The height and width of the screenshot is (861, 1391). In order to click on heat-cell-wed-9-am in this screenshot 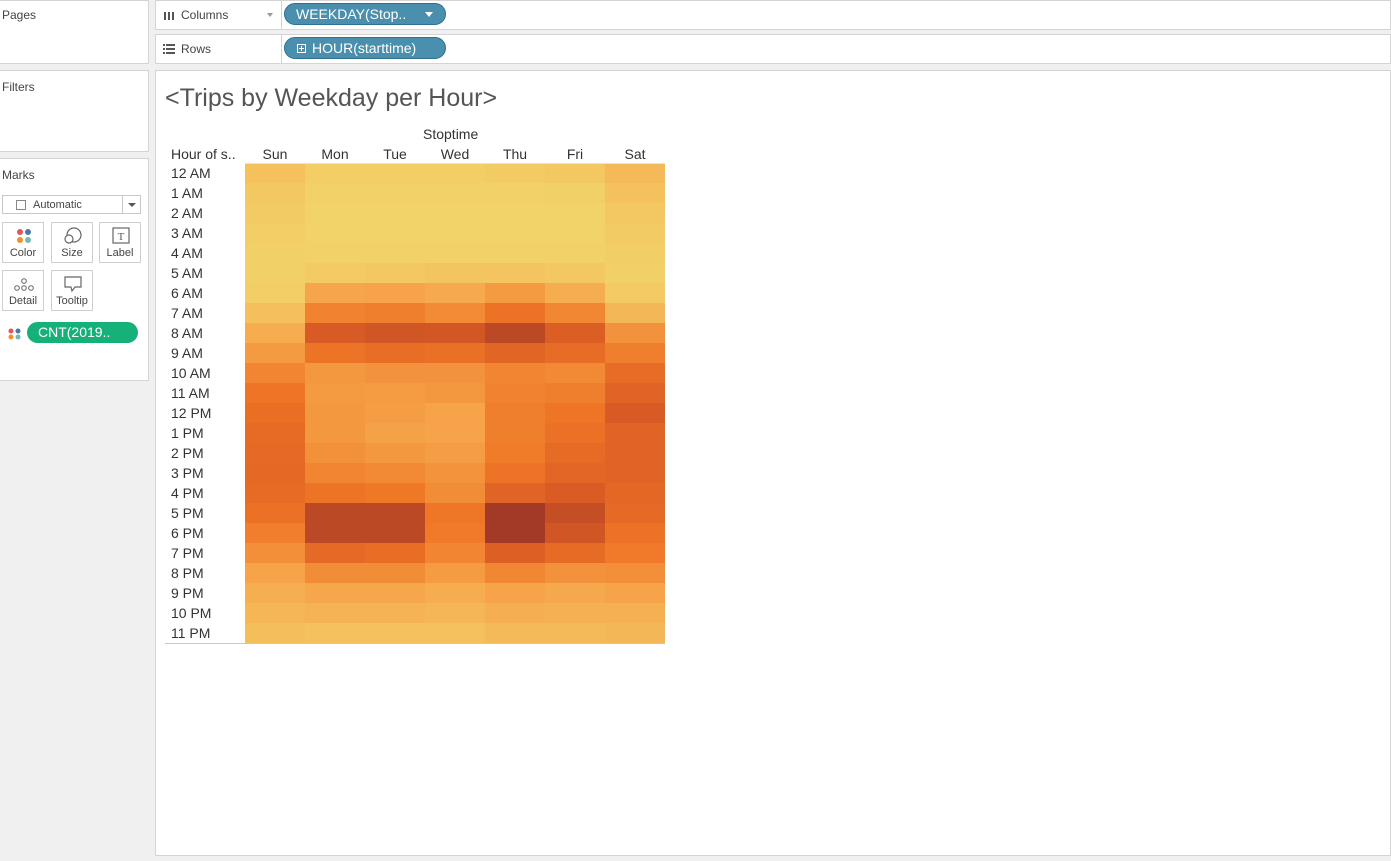, I will do `click(455, 353)`.